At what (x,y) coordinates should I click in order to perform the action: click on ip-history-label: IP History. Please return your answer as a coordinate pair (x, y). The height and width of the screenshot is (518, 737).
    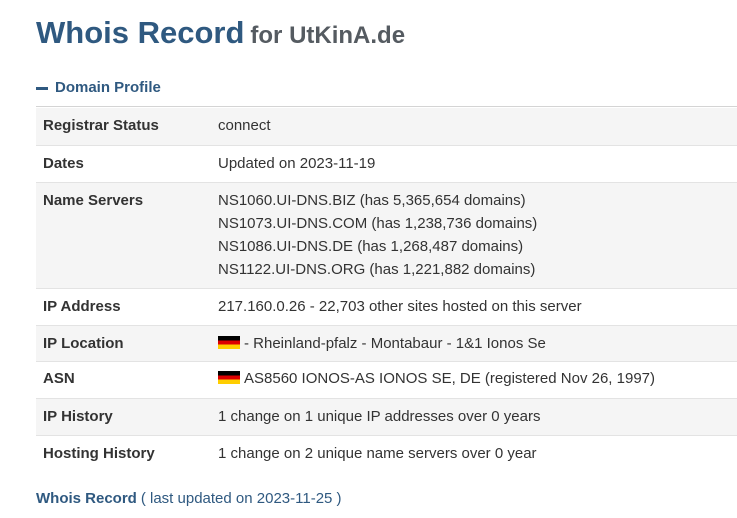
    Looking at the image, I should click on (127, 417).